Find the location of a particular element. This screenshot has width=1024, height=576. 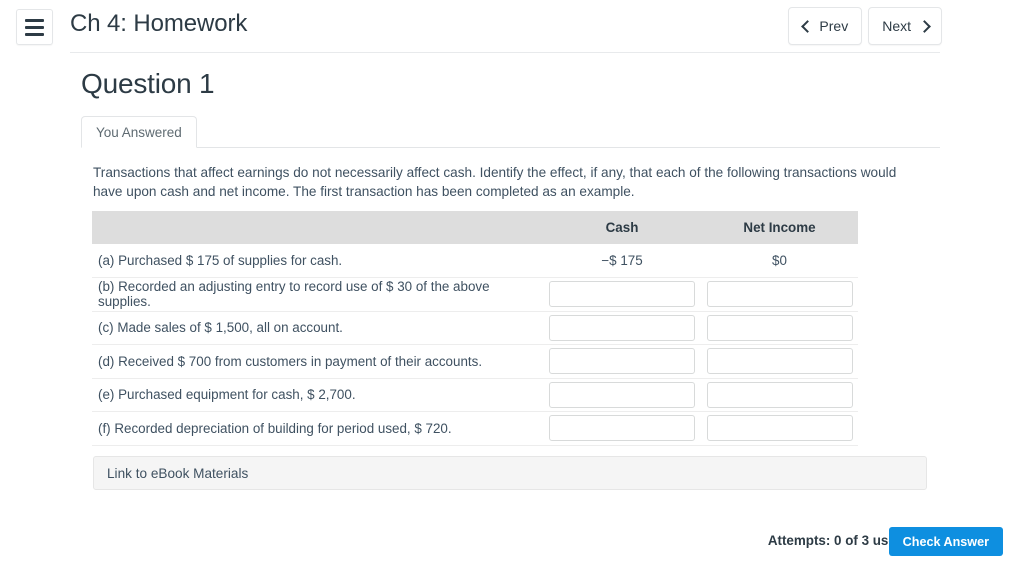

column-header-net-income: Net Income is located at coordinates (779, 227).